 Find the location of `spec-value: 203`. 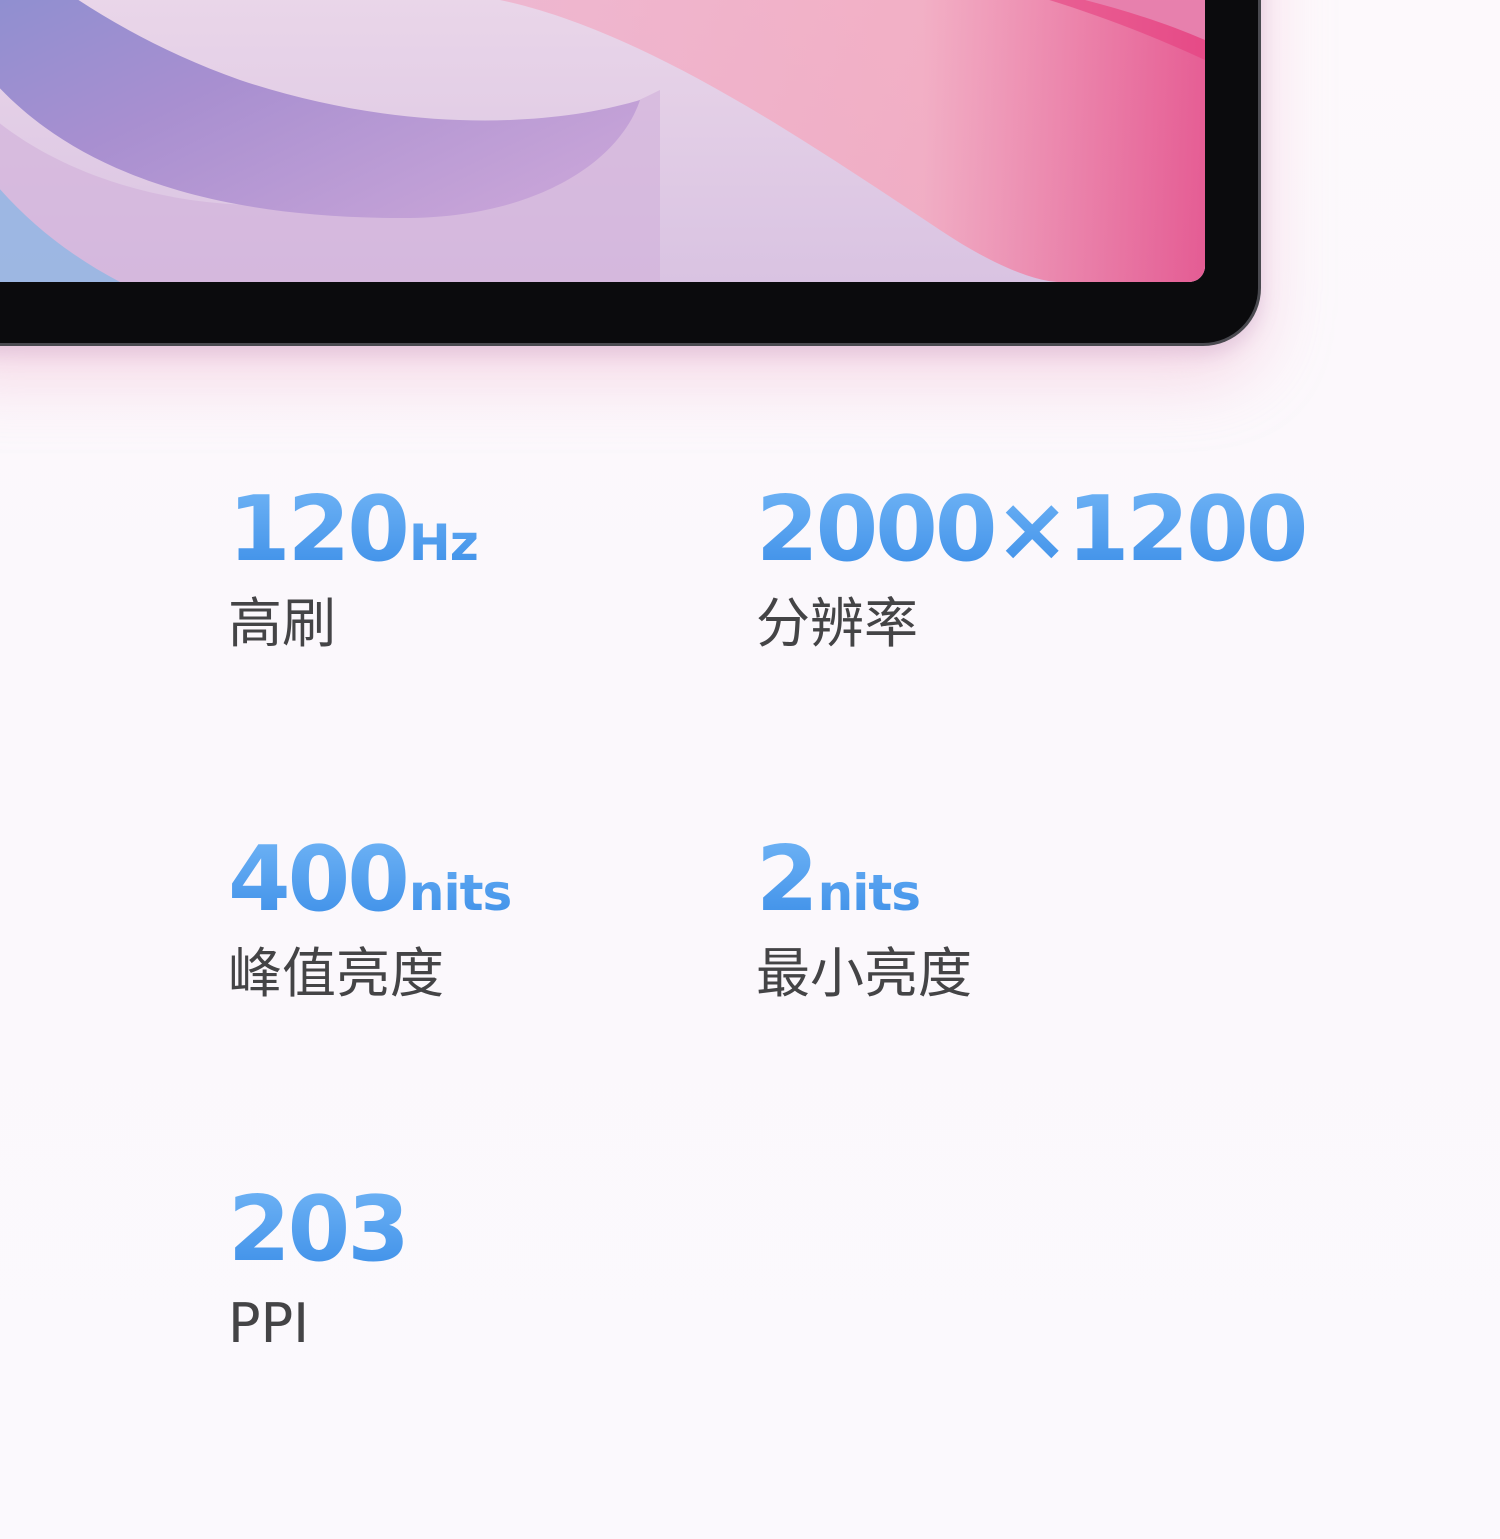

spec-value: 203 is located at coordinates (318, 1230).